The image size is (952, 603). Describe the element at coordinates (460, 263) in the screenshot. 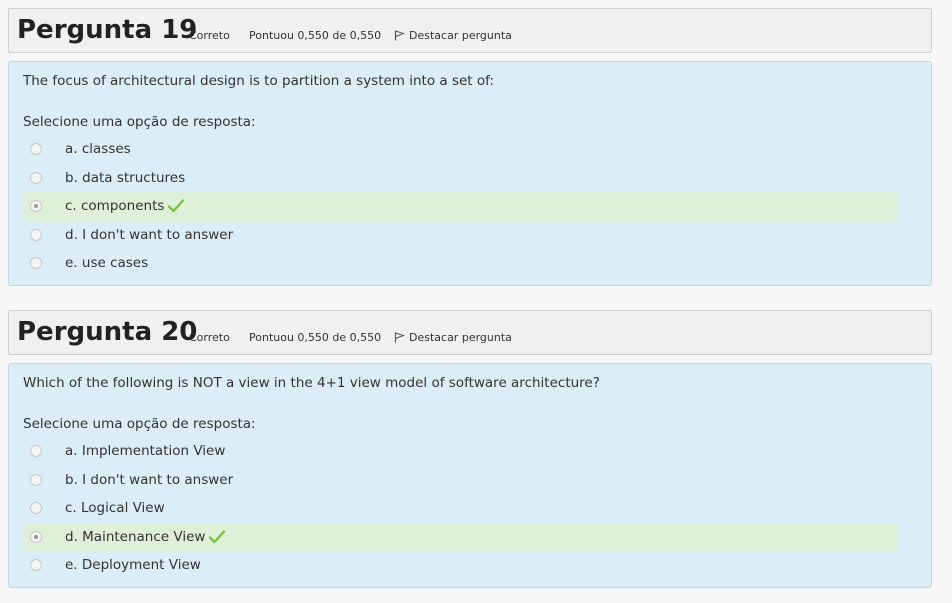

I see `answer-option: e. use cases` at that location.